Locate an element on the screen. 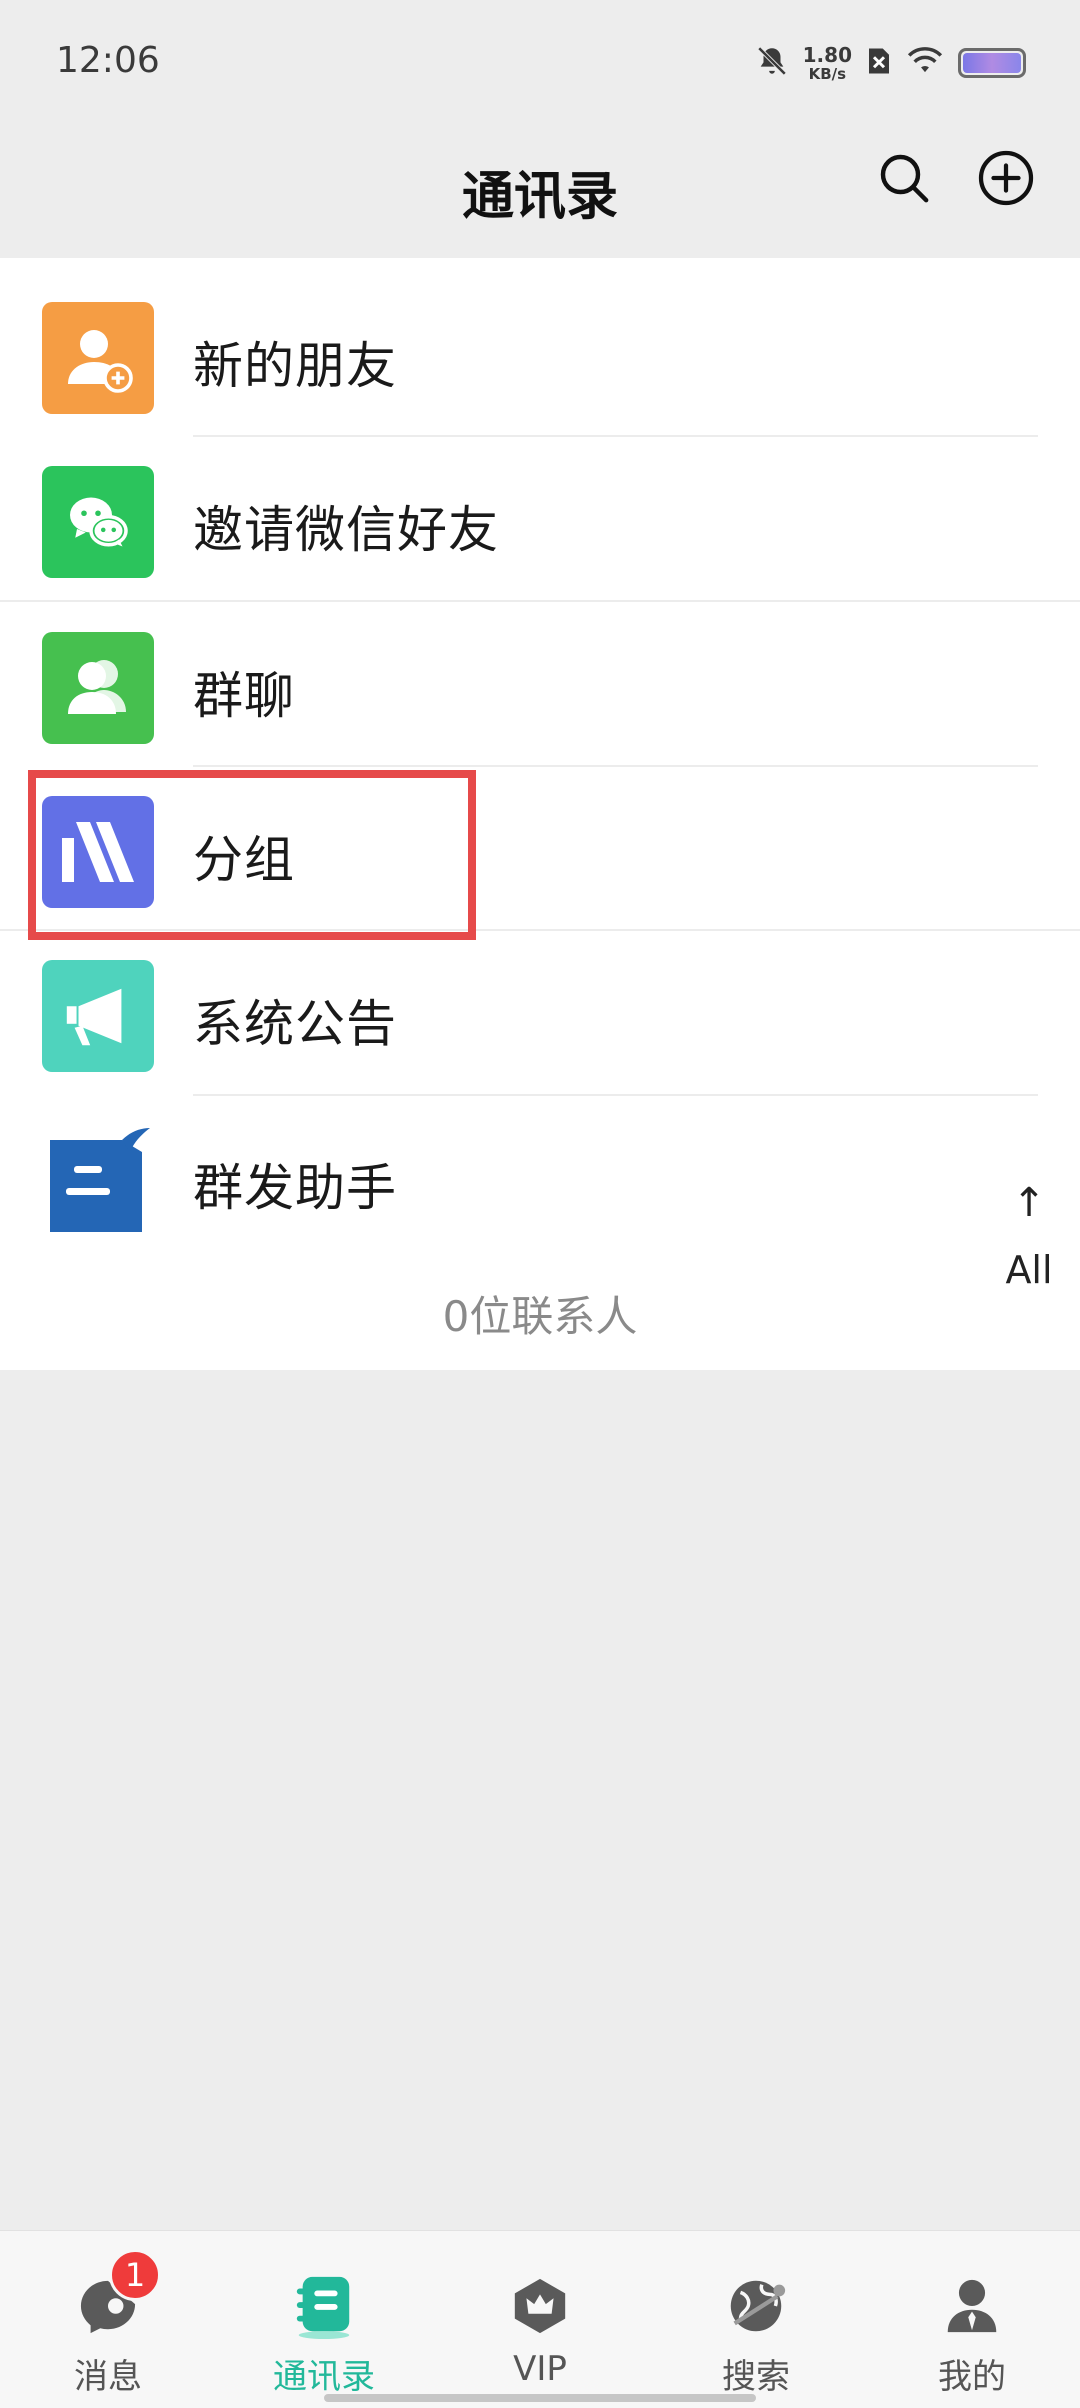 This screenshot has height=2408, width=1080. net-speed: 1.80 KB/s is located at coordinates (827, 63).